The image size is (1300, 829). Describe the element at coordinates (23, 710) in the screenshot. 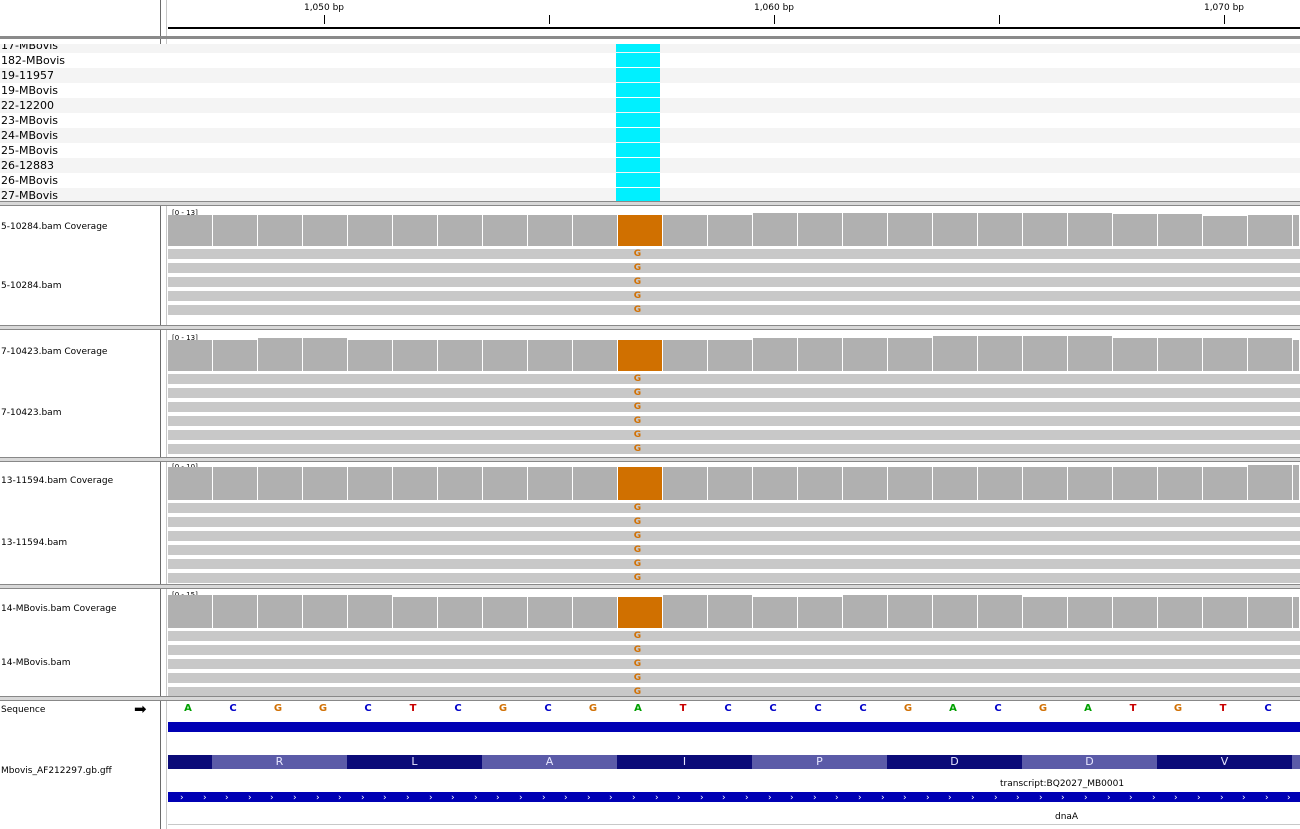

I see `sequence-track-label: Sequence` at that location.